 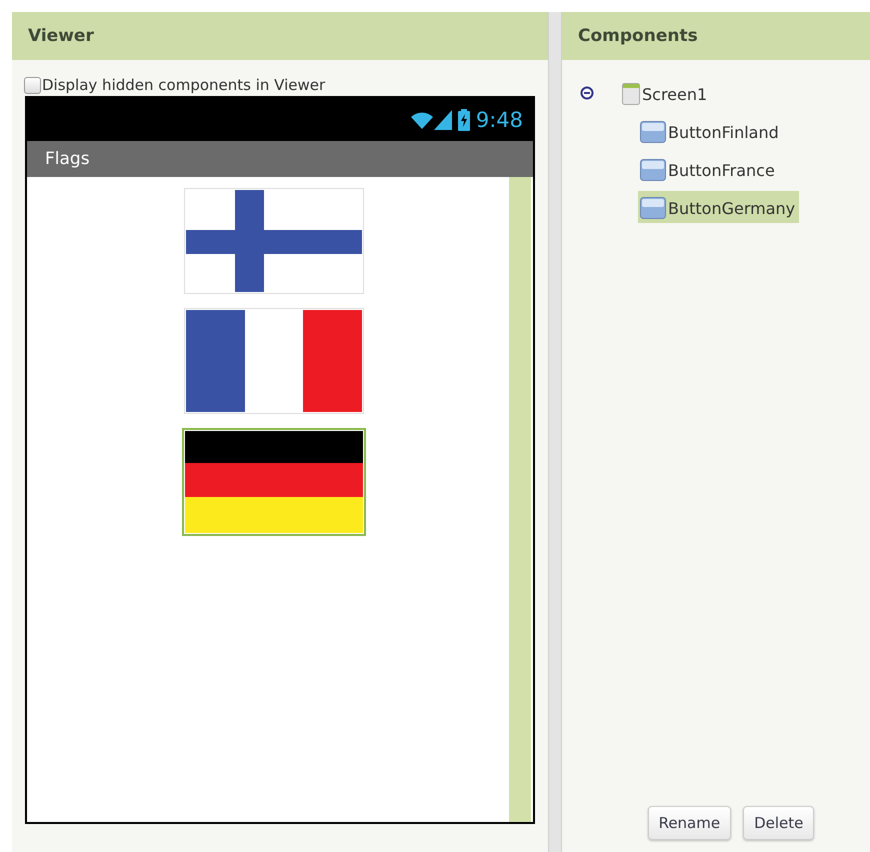 I want to click on signal-icon, so click(x=443, y=120).